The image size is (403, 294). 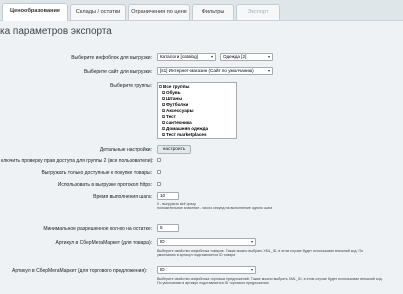 I want to click on tab-filters: Фильтры, so click(x=213, y=12).